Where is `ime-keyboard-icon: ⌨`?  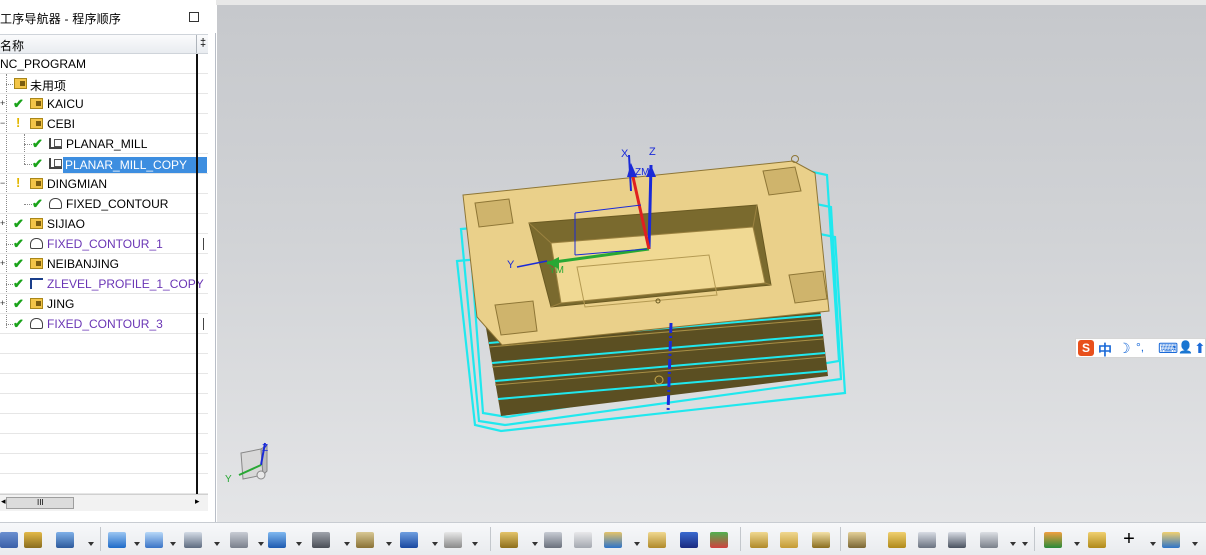 ime-keyboard-icon: ⌨ is located at coordinates (1168, 348).